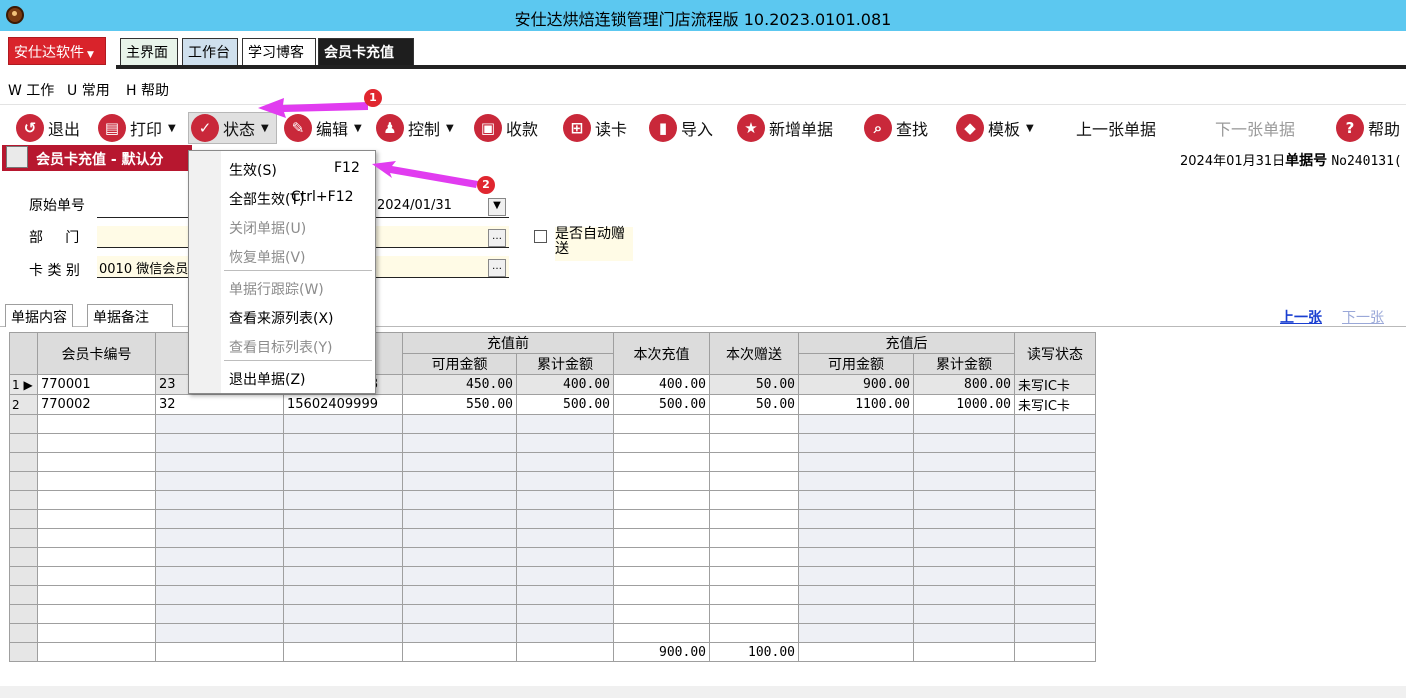  I want to click on annotation-overlay, so click(368, 143).